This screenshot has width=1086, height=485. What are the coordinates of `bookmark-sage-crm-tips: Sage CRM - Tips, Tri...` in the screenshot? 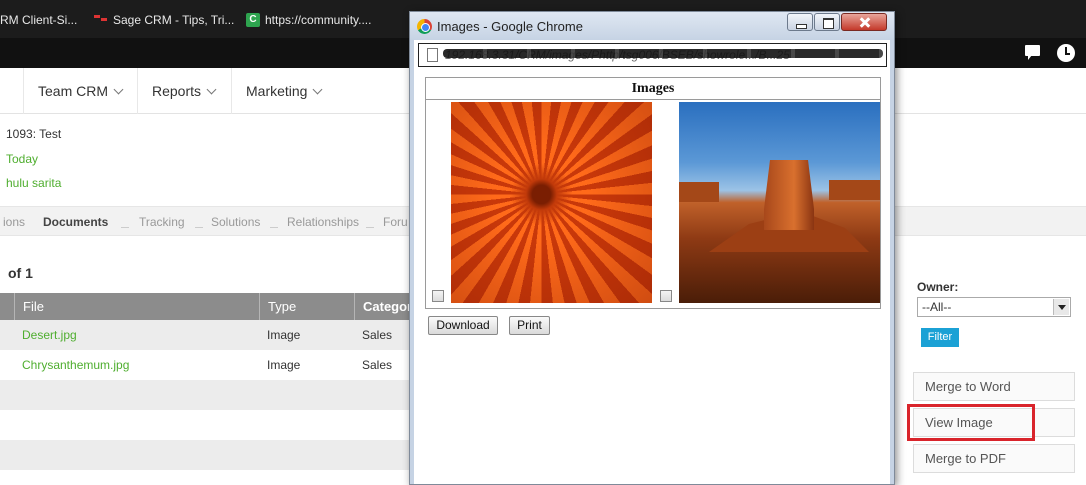 It's located at (164, 20).